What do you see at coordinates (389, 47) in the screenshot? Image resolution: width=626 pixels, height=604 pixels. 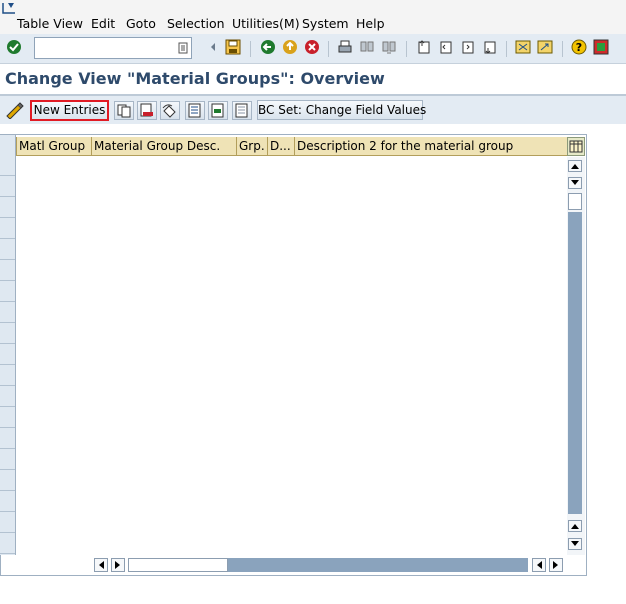 I see `find-next-icon` at bounding box center [389, 47].